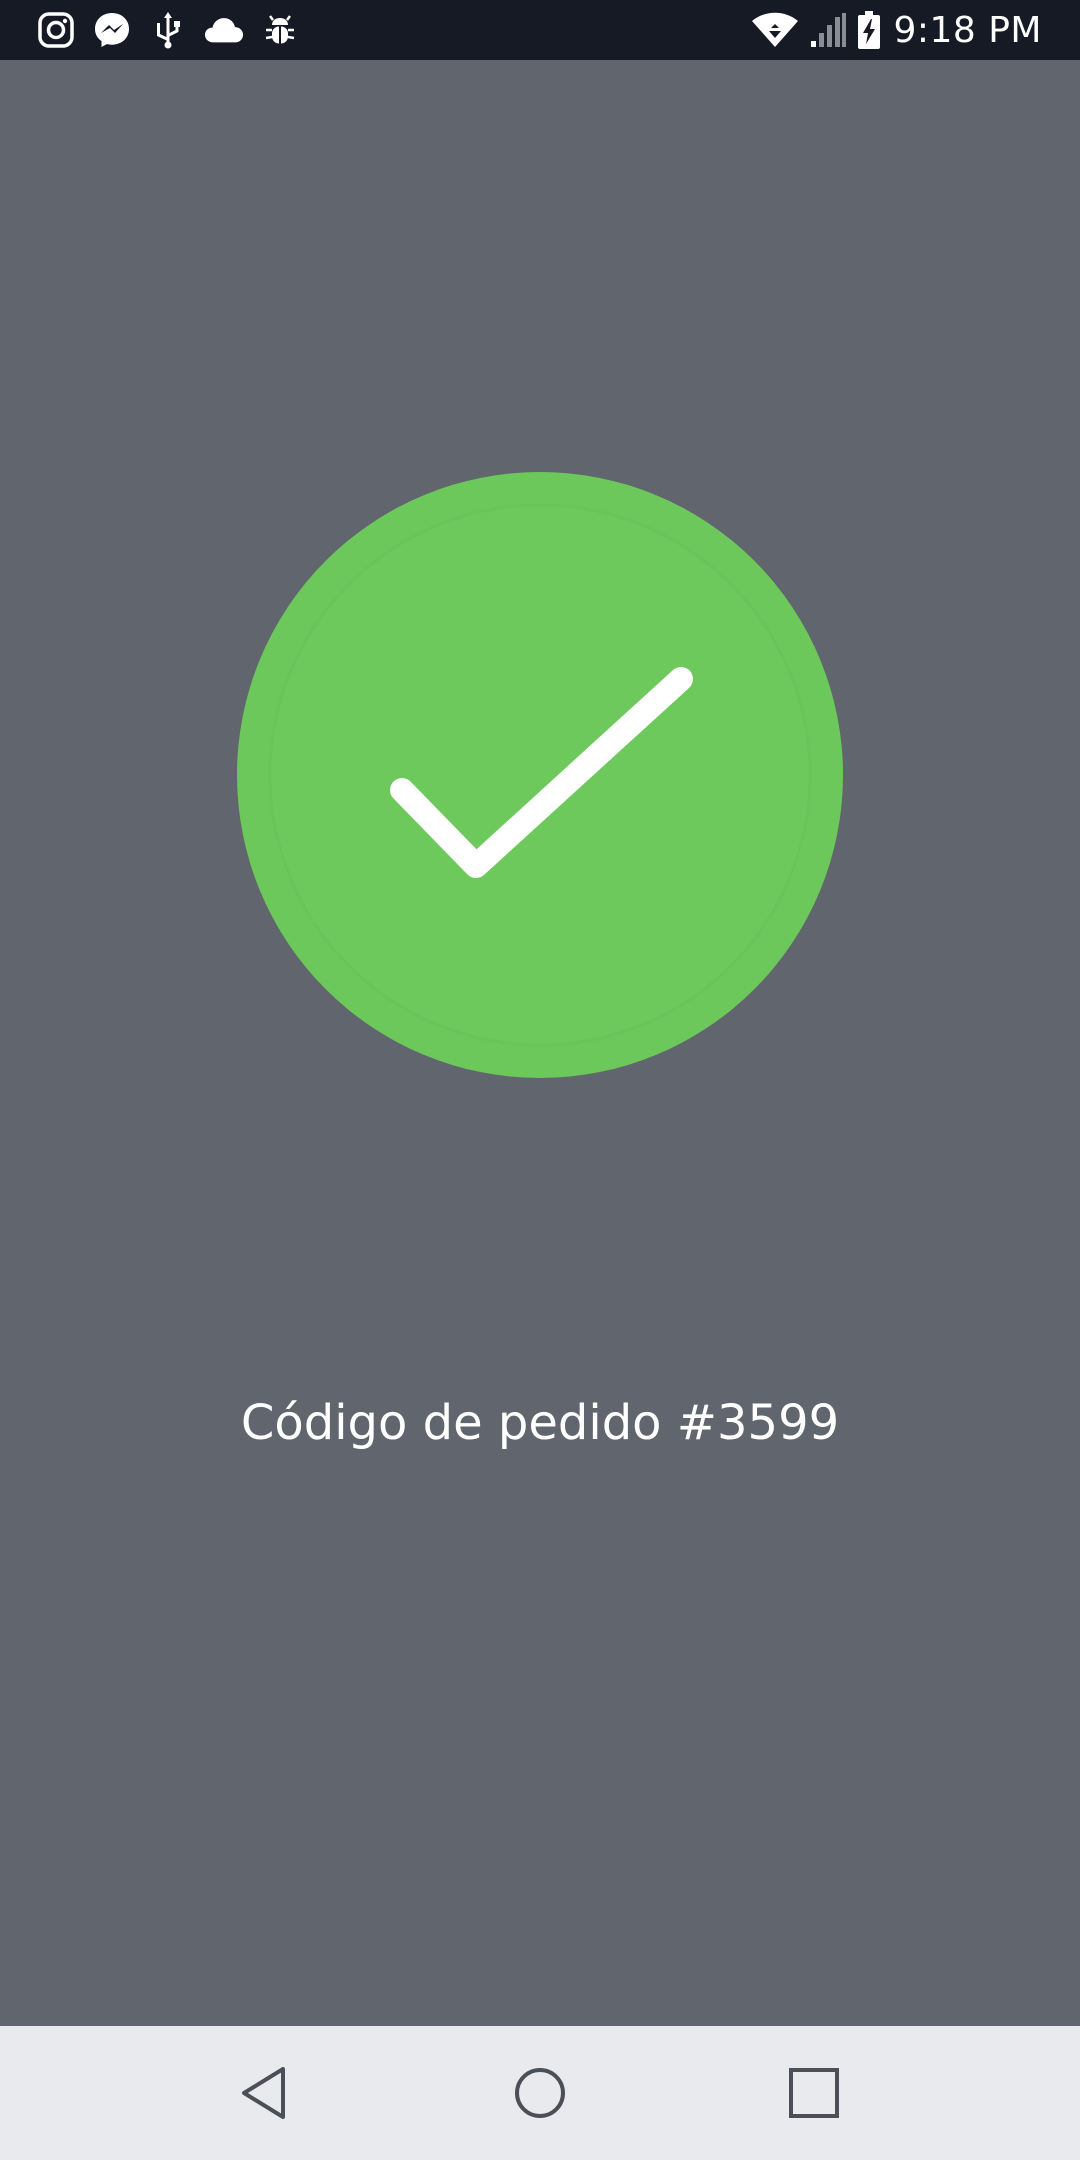  I want to click on notification-icons, so click(176, 30).